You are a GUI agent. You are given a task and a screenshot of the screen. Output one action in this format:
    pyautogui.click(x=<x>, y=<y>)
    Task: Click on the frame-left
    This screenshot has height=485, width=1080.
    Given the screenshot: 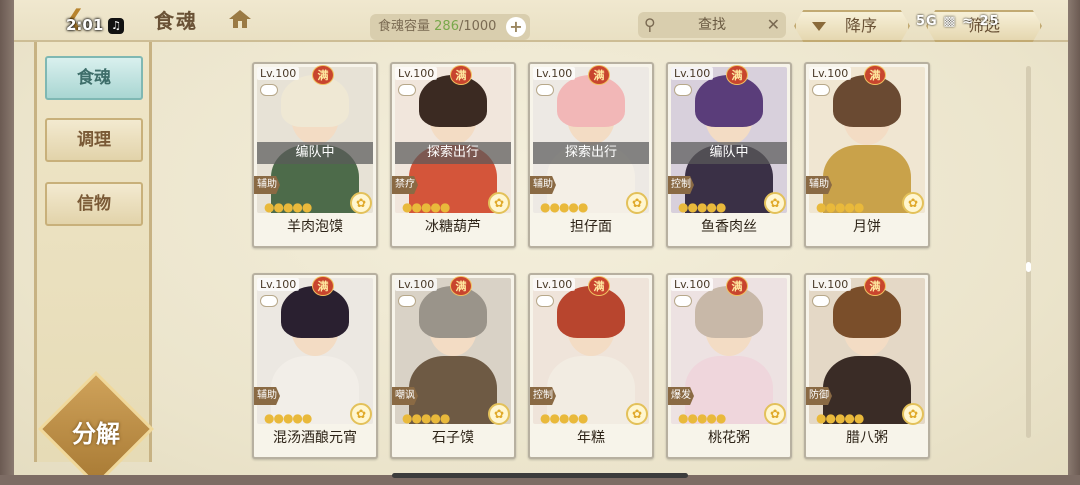 What is the action you would take?
    pyautogui.click(x=7, y=242)
    